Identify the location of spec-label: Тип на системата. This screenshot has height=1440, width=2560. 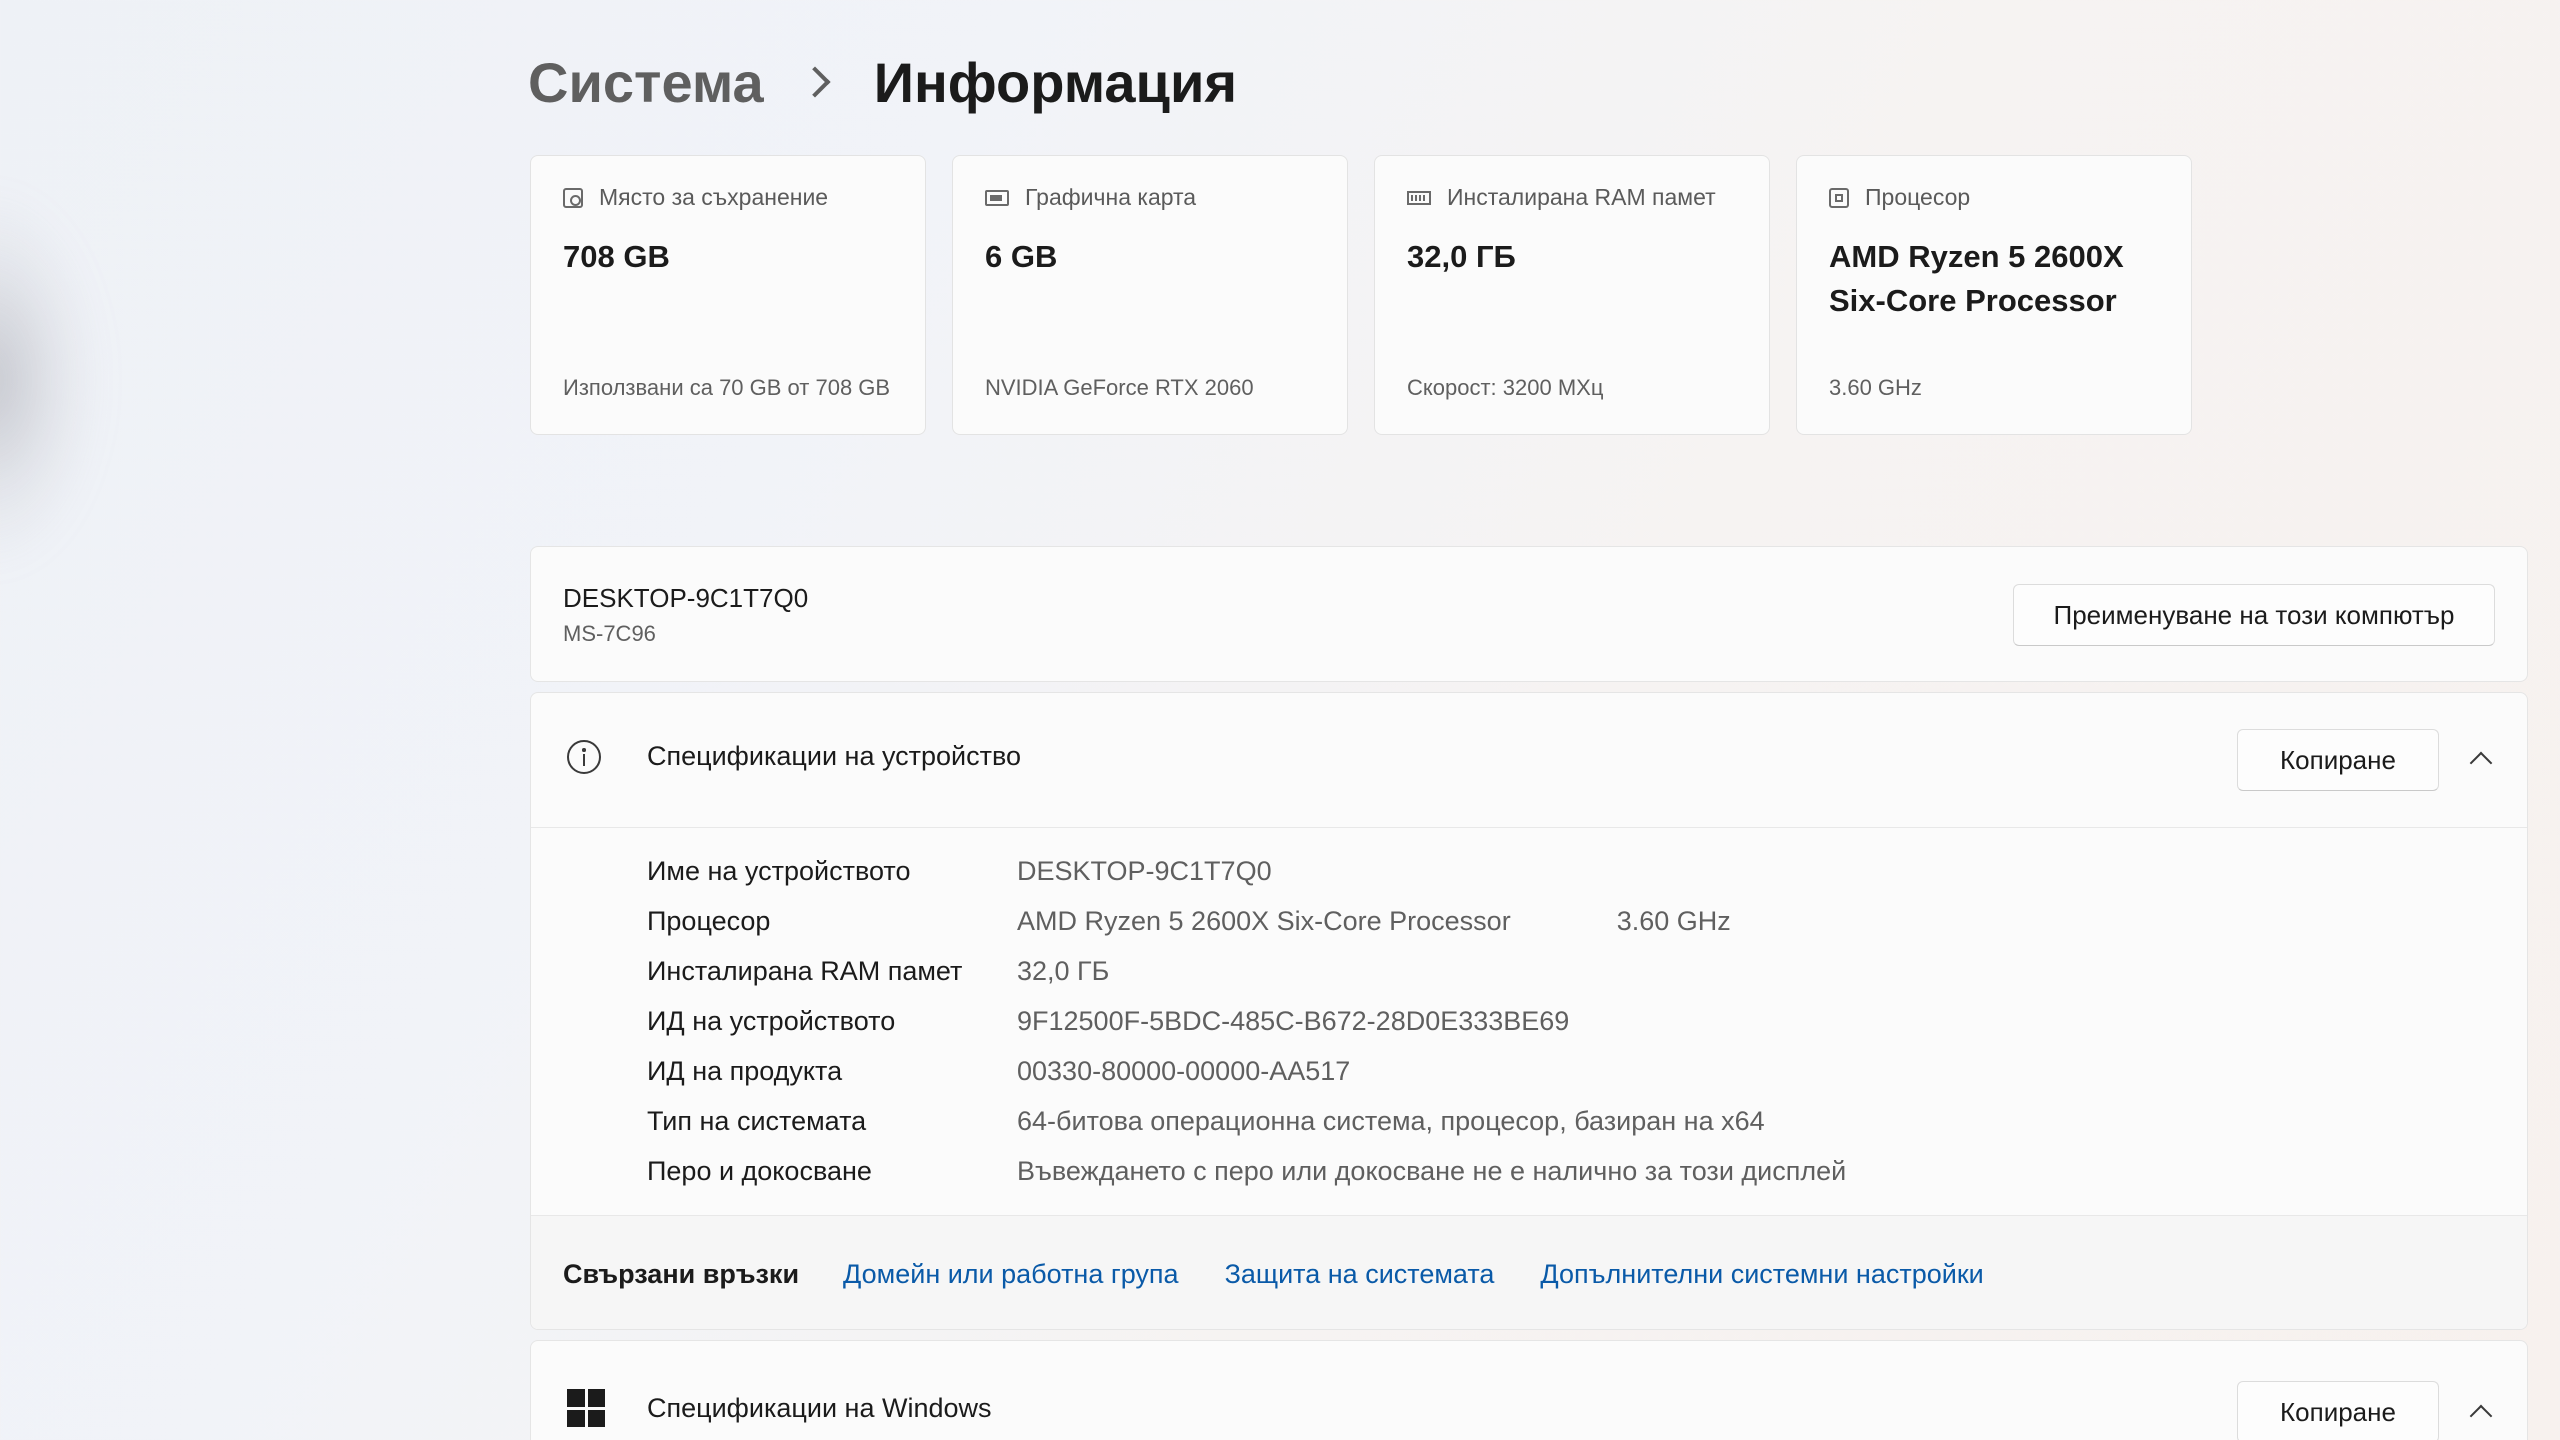
(757, 1120).